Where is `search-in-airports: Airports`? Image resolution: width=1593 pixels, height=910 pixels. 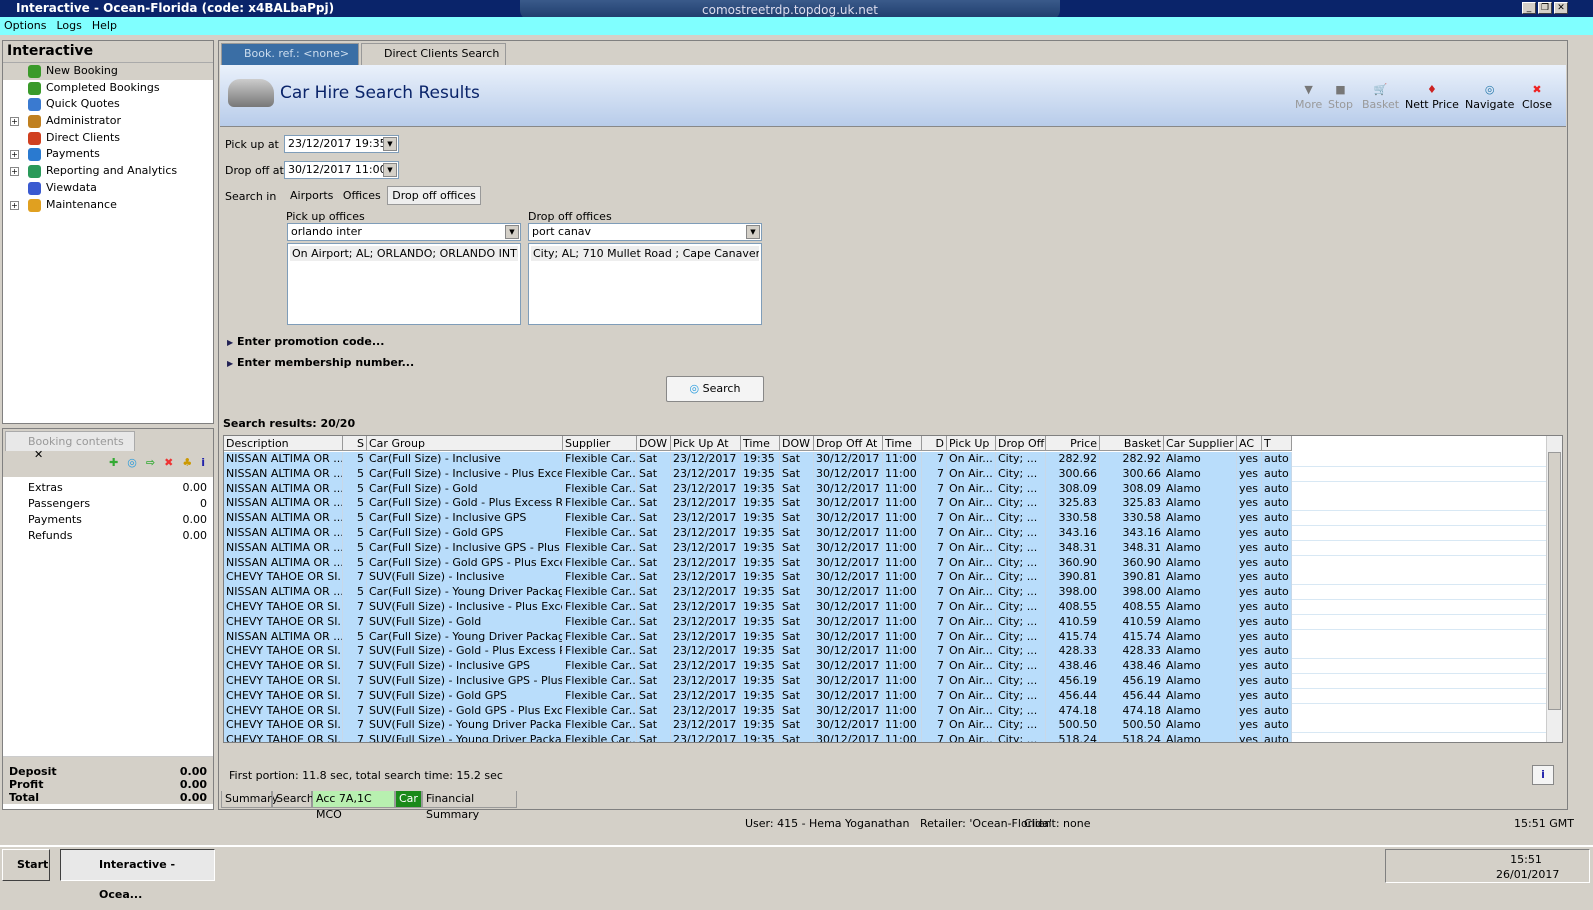
search-in-airports: Airports is located at coordinates (311, 195).